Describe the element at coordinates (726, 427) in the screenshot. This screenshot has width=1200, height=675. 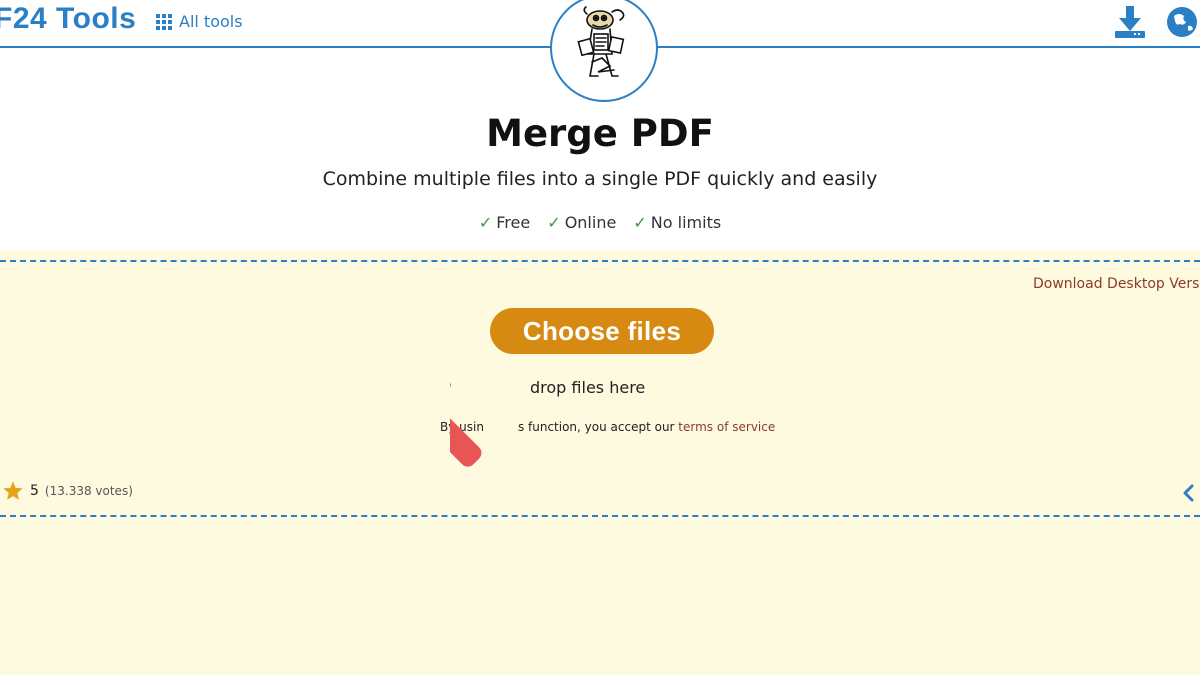
I see `terms-of-service-link: terms of service` at that location.